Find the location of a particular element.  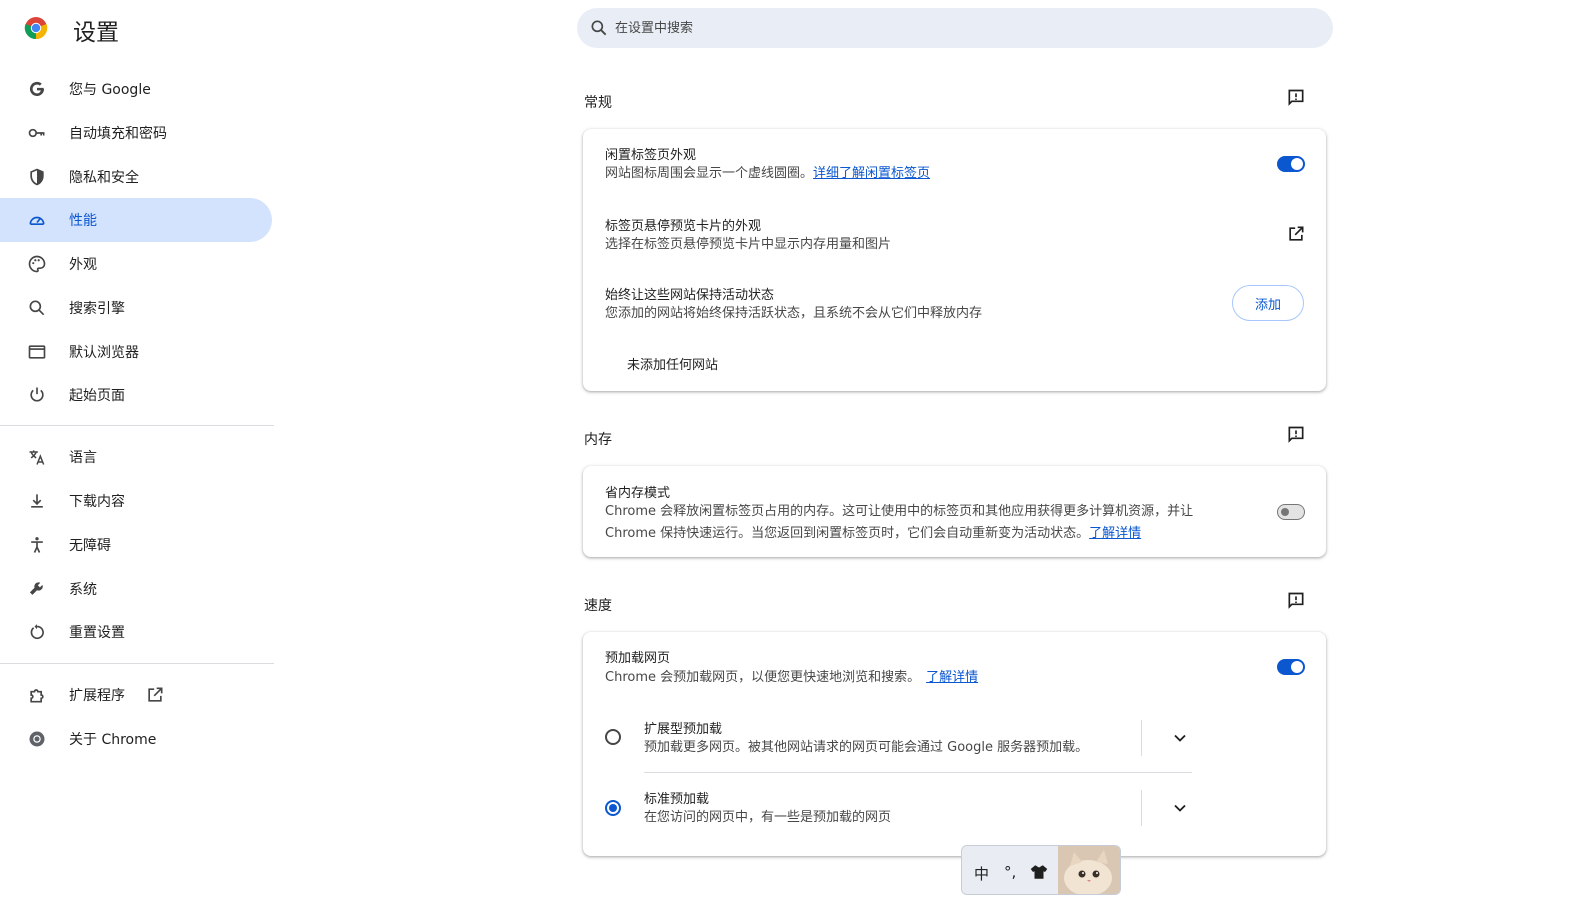

sidebar-item-label: 起始页面 is located at coordinates (97, 396).